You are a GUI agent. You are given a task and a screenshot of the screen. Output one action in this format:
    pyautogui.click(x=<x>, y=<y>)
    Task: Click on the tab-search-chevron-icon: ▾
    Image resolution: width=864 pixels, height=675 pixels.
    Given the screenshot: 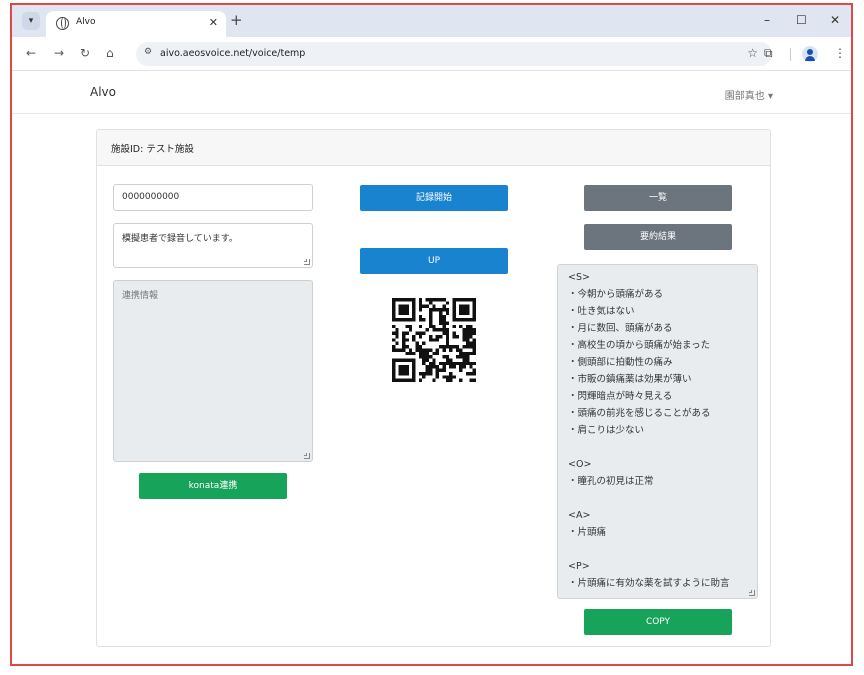 What is the action you would take?
    pyautogui.click(x=31, y=21)
    